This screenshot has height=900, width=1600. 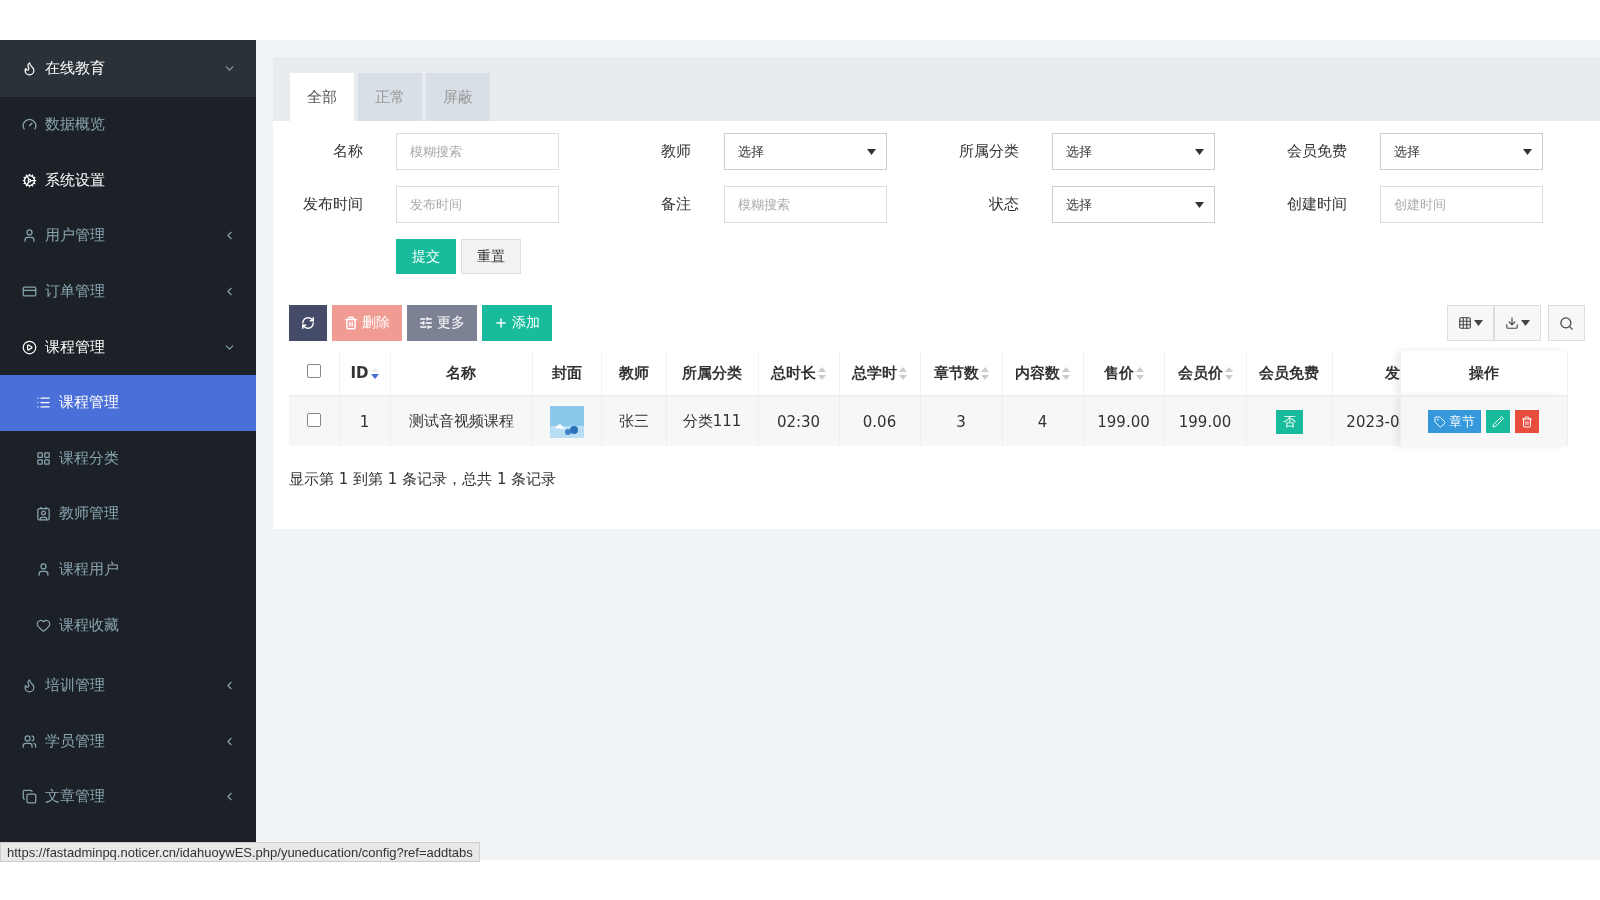 What do you see at coordinates (128, 180) in the screenshot?
I see `sidebar-item: 系统设置` at bounding box center [128, 180].